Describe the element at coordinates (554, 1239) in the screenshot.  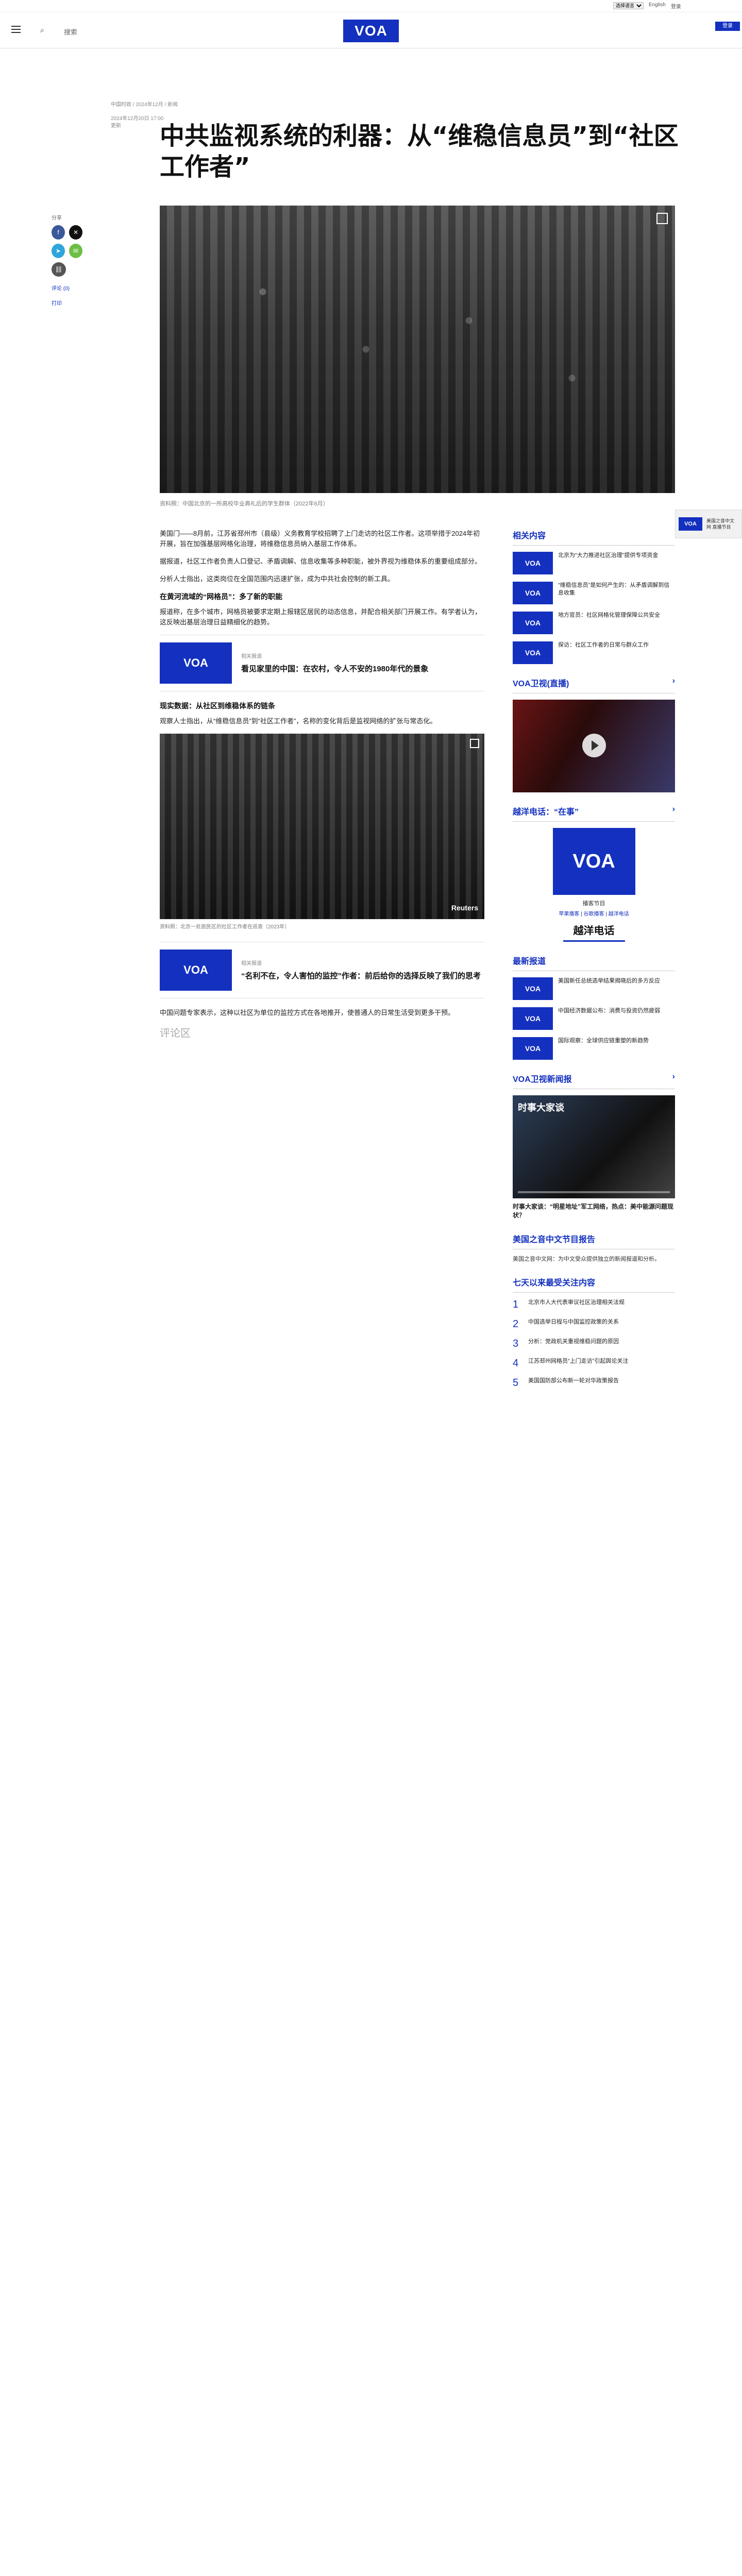
I see `heading-text: 美国之音中文节目报告` at that location.